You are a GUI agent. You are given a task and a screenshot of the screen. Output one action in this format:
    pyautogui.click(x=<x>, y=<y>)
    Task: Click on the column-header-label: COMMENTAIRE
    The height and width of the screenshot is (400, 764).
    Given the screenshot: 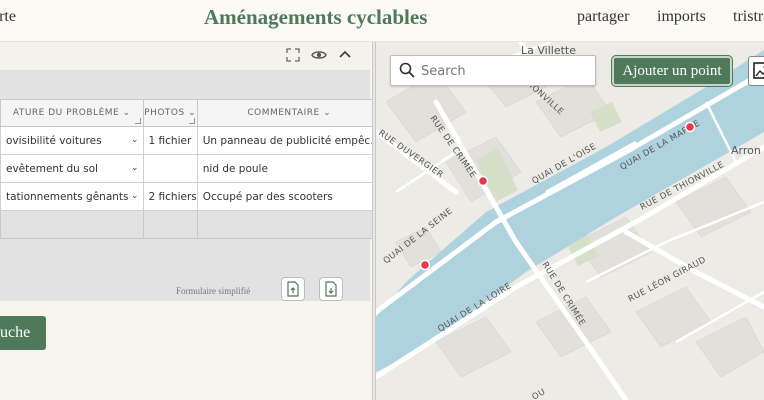 What is the action you would take?
    pyautogui.click(x=283, y=113)
    